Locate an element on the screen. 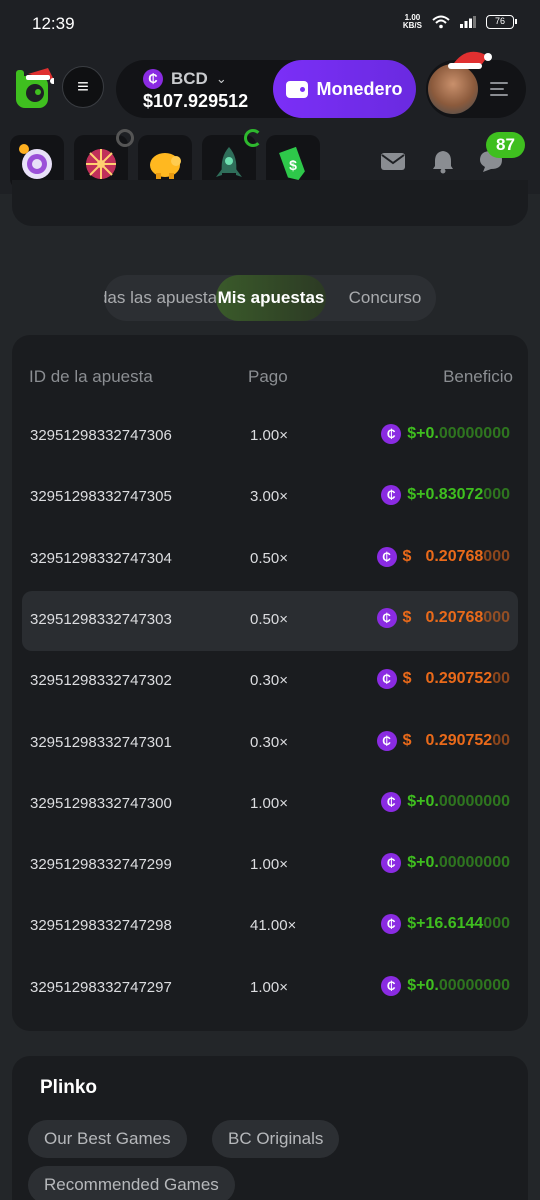 The width and height of the screenshot is (540, 1200). tab-my-bets: Mis apuestas is located at coordinates (271, 298).